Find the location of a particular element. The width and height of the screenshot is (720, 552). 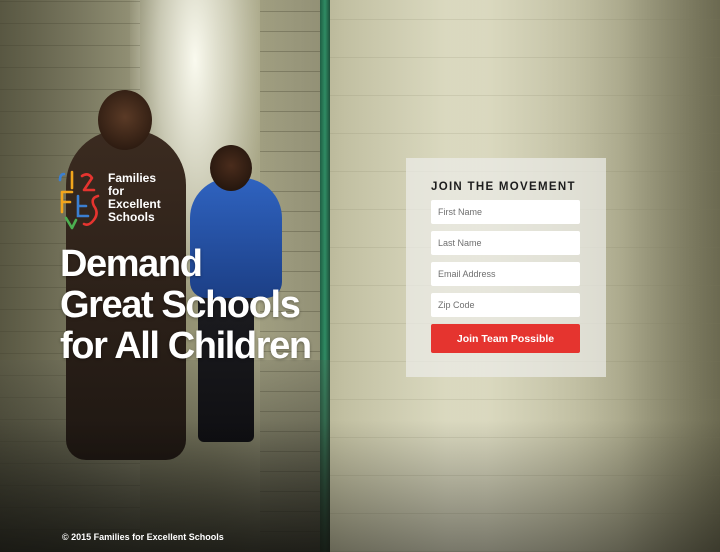

email-input is located at coordinates (505, 274).